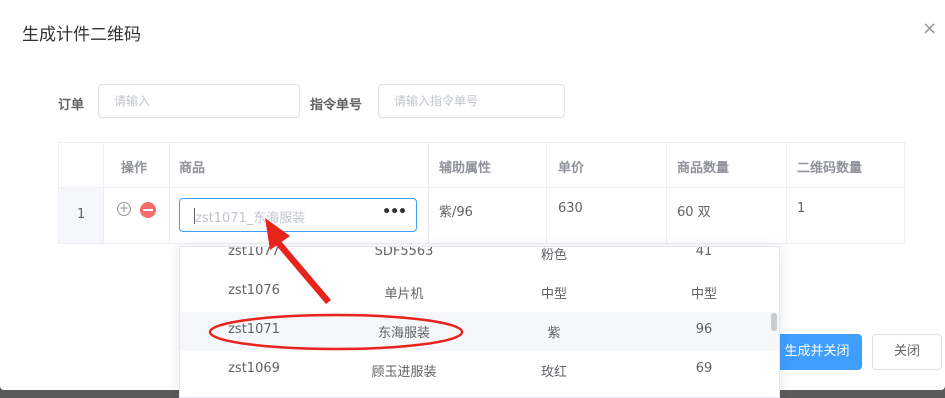 This screenshot has width=945, height=398. I want to click on option-attr: 中型, so click(554, 294).